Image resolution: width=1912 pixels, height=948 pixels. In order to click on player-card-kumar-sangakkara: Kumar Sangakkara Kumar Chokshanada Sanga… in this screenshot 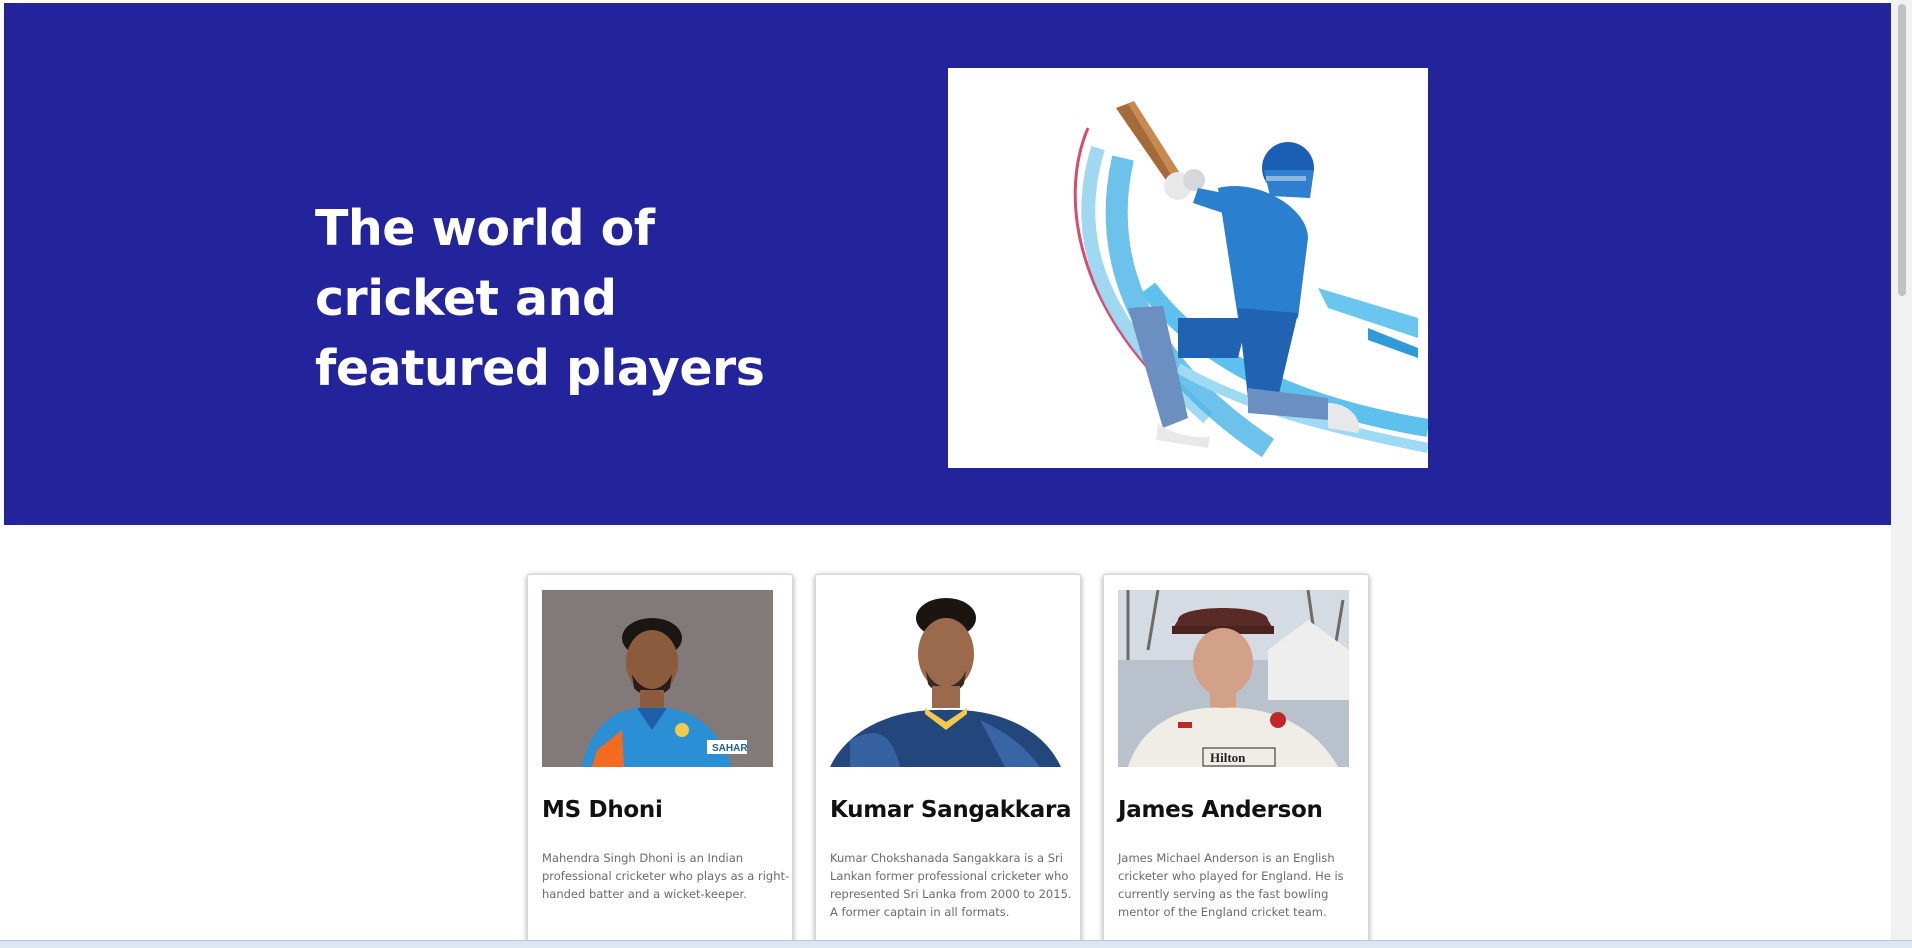, I will do `click(948, 761)`.